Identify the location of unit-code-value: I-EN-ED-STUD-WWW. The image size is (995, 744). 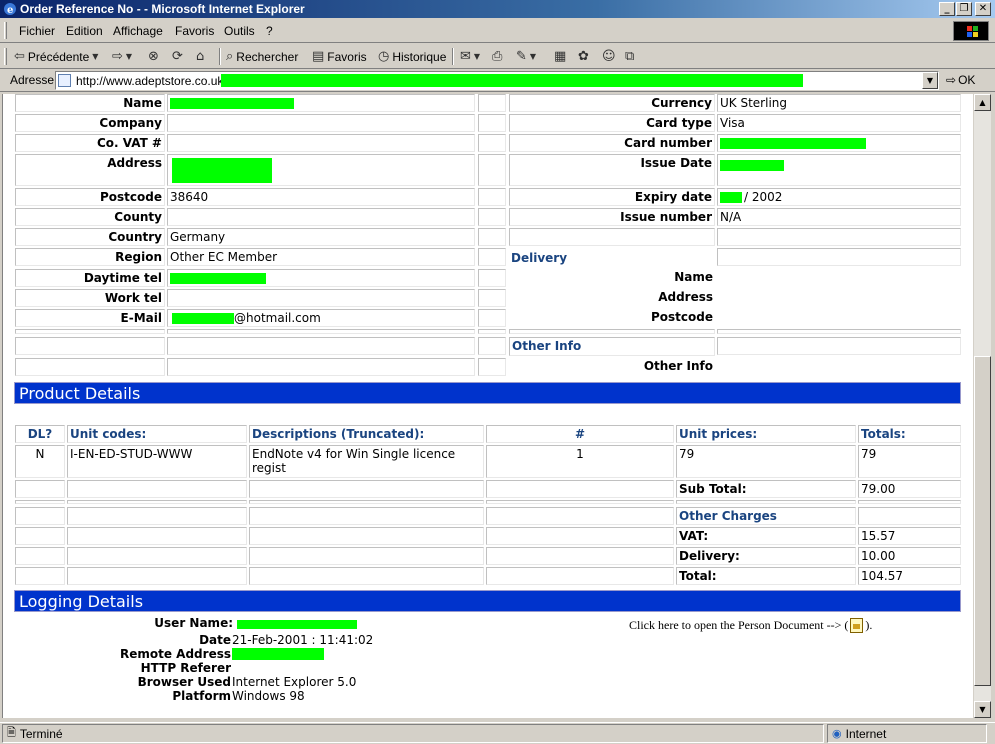
(157, 461).